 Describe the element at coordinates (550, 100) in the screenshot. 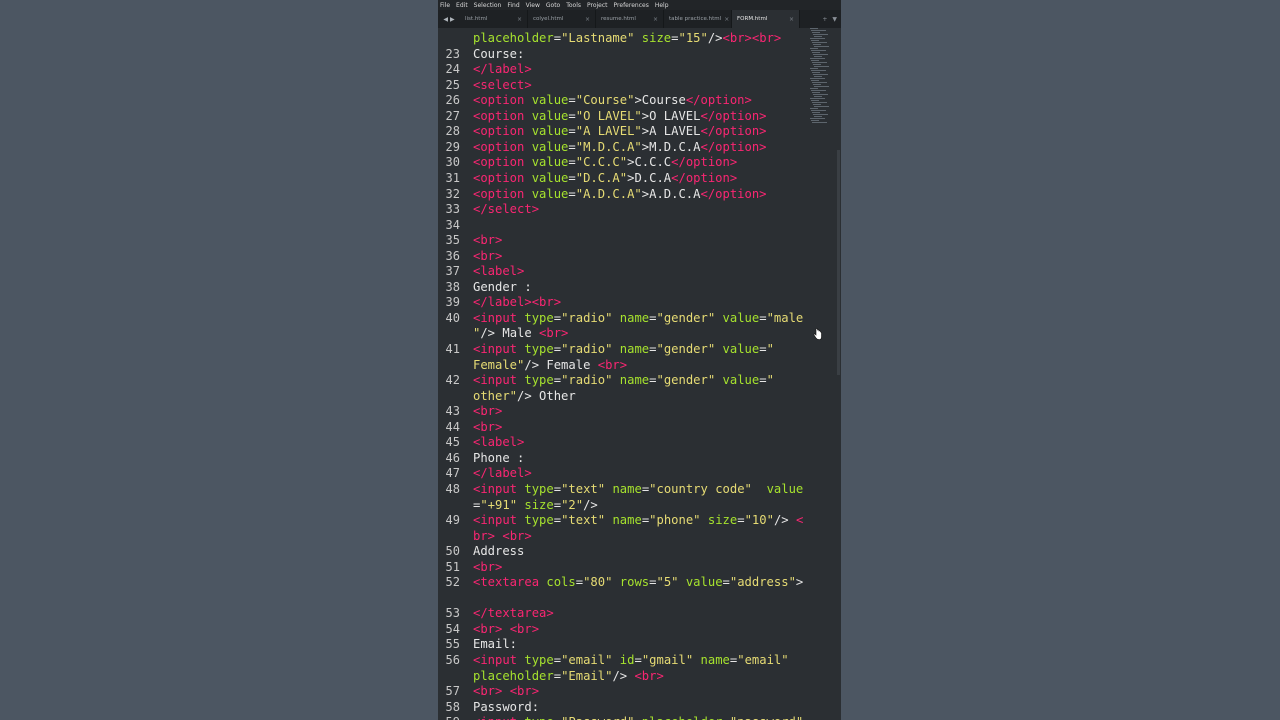

I see `code-token: value` at that location.